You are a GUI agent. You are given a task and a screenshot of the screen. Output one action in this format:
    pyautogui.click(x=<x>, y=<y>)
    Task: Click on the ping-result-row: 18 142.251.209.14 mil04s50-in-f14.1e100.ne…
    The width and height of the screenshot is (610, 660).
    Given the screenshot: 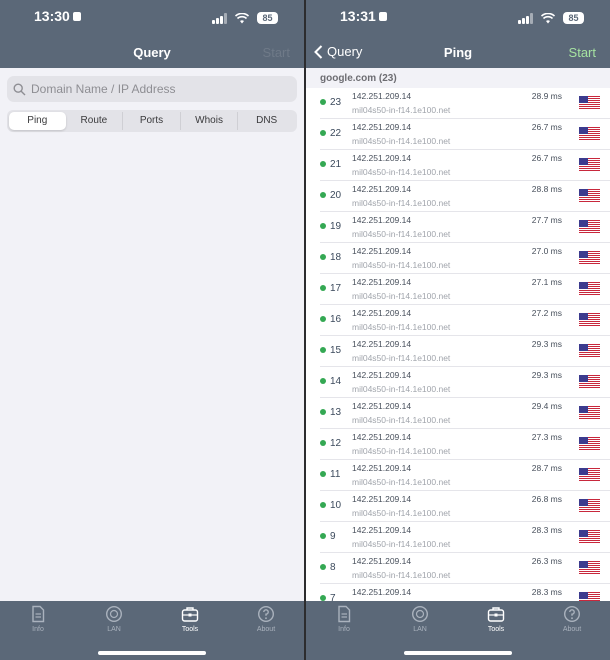 What is the action you would take?
    pyautogui.click(x=465, y=258)
    